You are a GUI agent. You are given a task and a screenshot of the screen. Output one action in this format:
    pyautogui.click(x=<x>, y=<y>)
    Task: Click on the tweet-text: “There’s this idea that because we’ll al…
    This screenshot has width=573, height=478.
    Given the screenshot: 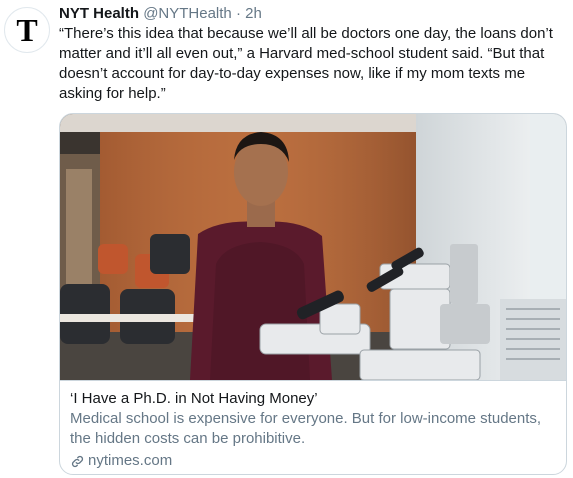 What is the action you would take?
    pyautogui.click(x=306, y=63)
    